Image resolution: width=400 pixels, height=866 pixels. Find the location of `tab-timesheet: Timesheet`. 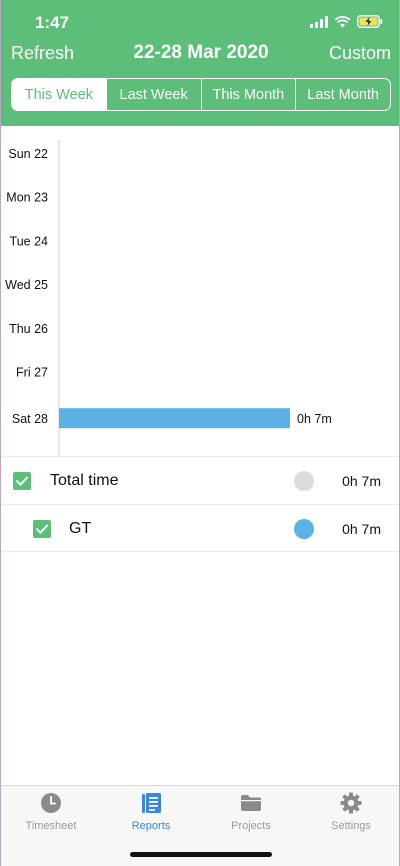

tab-timesheet: Timesheet is located at coordinates (51, 826).